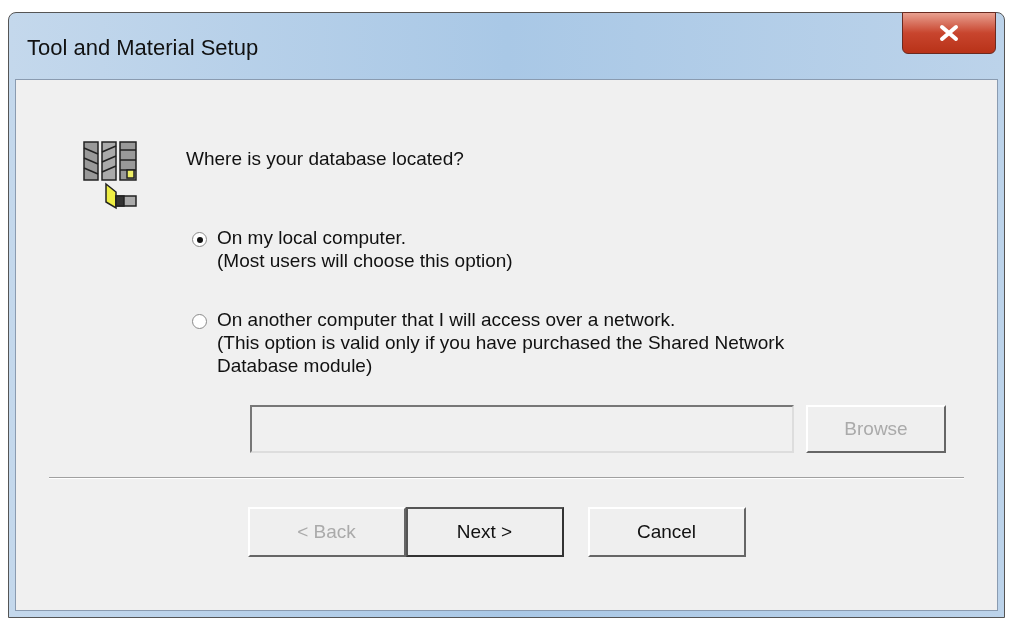 This screenshot has width=1013, height=624. What do you see at coordinates (365, 237) in the screenshot?
I see `option-label: On my local computer.` at bounding box center [365, 237].